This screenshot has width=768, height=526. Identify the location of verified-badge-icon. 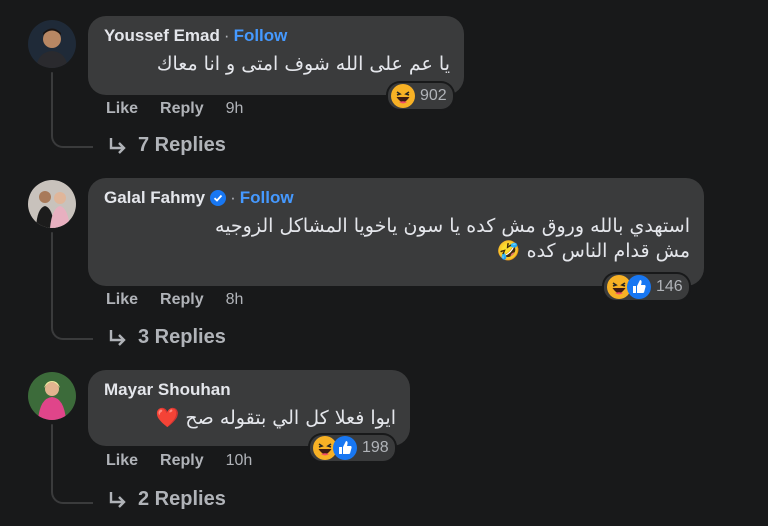
(218, 198).